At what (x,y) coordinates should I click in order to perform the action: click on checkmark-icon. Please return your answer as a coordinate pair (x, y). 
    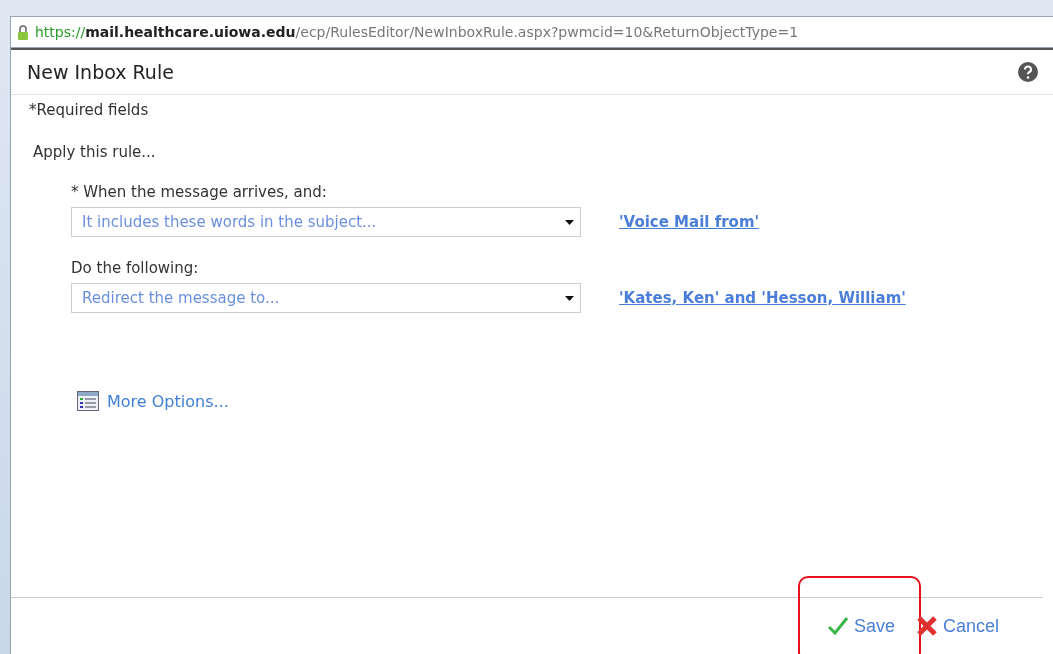
    Looking at the image, I should click on (837, 626).